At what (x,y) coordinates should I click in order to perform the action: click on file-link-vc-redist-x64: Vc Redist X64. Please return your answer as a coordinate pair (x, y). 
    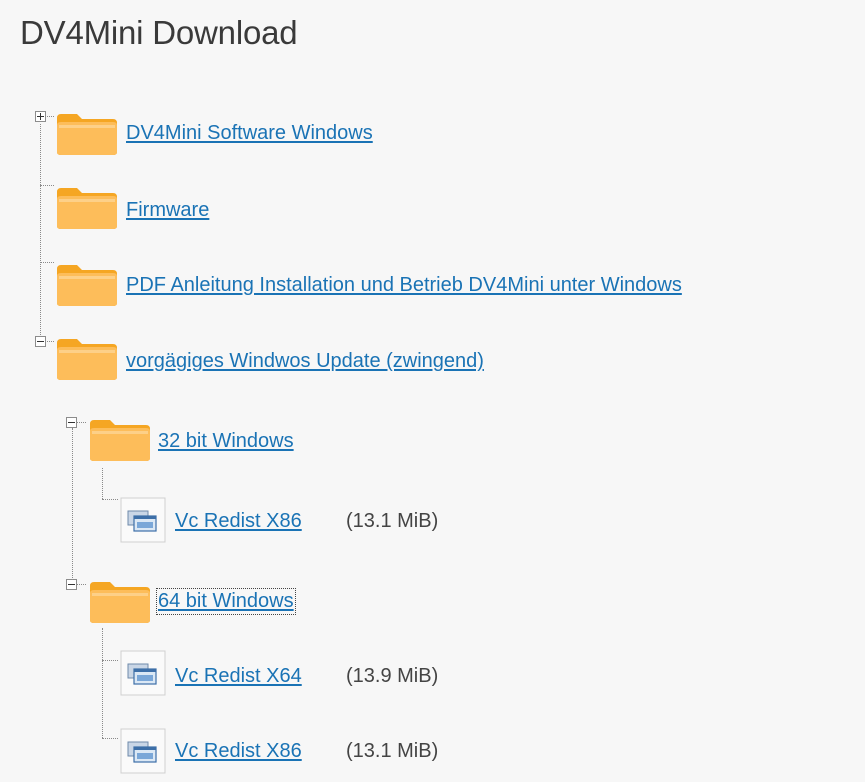
    Looking at the image, I should click on (238, 676).